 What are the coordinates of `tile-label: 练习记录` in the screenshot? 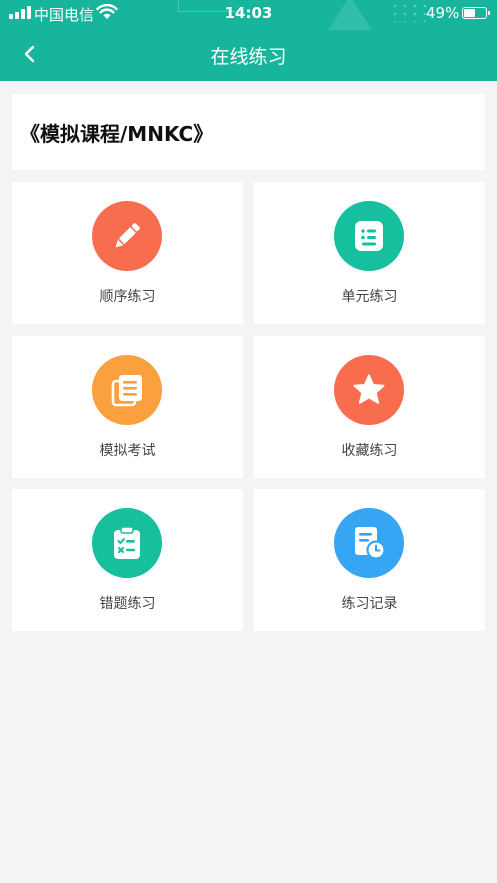 It's located at (369, 604).